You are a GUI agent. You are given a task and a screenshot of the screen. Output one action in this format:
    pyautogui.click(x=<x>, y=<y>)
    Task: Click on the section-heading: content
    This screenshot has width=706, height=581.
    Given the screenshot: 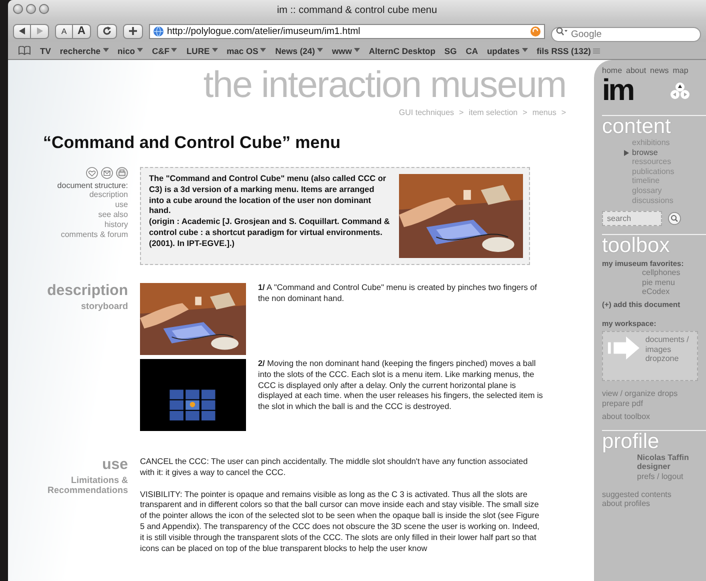 What is the action you would take?
    pyautogui.click(x=637, y=127)
    